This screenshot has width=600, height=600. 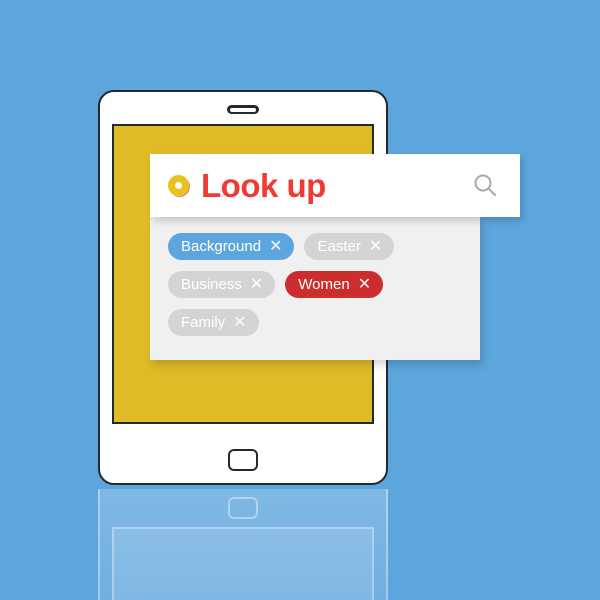 I want to click on search-title: Look up, so click(x=263, y=185).